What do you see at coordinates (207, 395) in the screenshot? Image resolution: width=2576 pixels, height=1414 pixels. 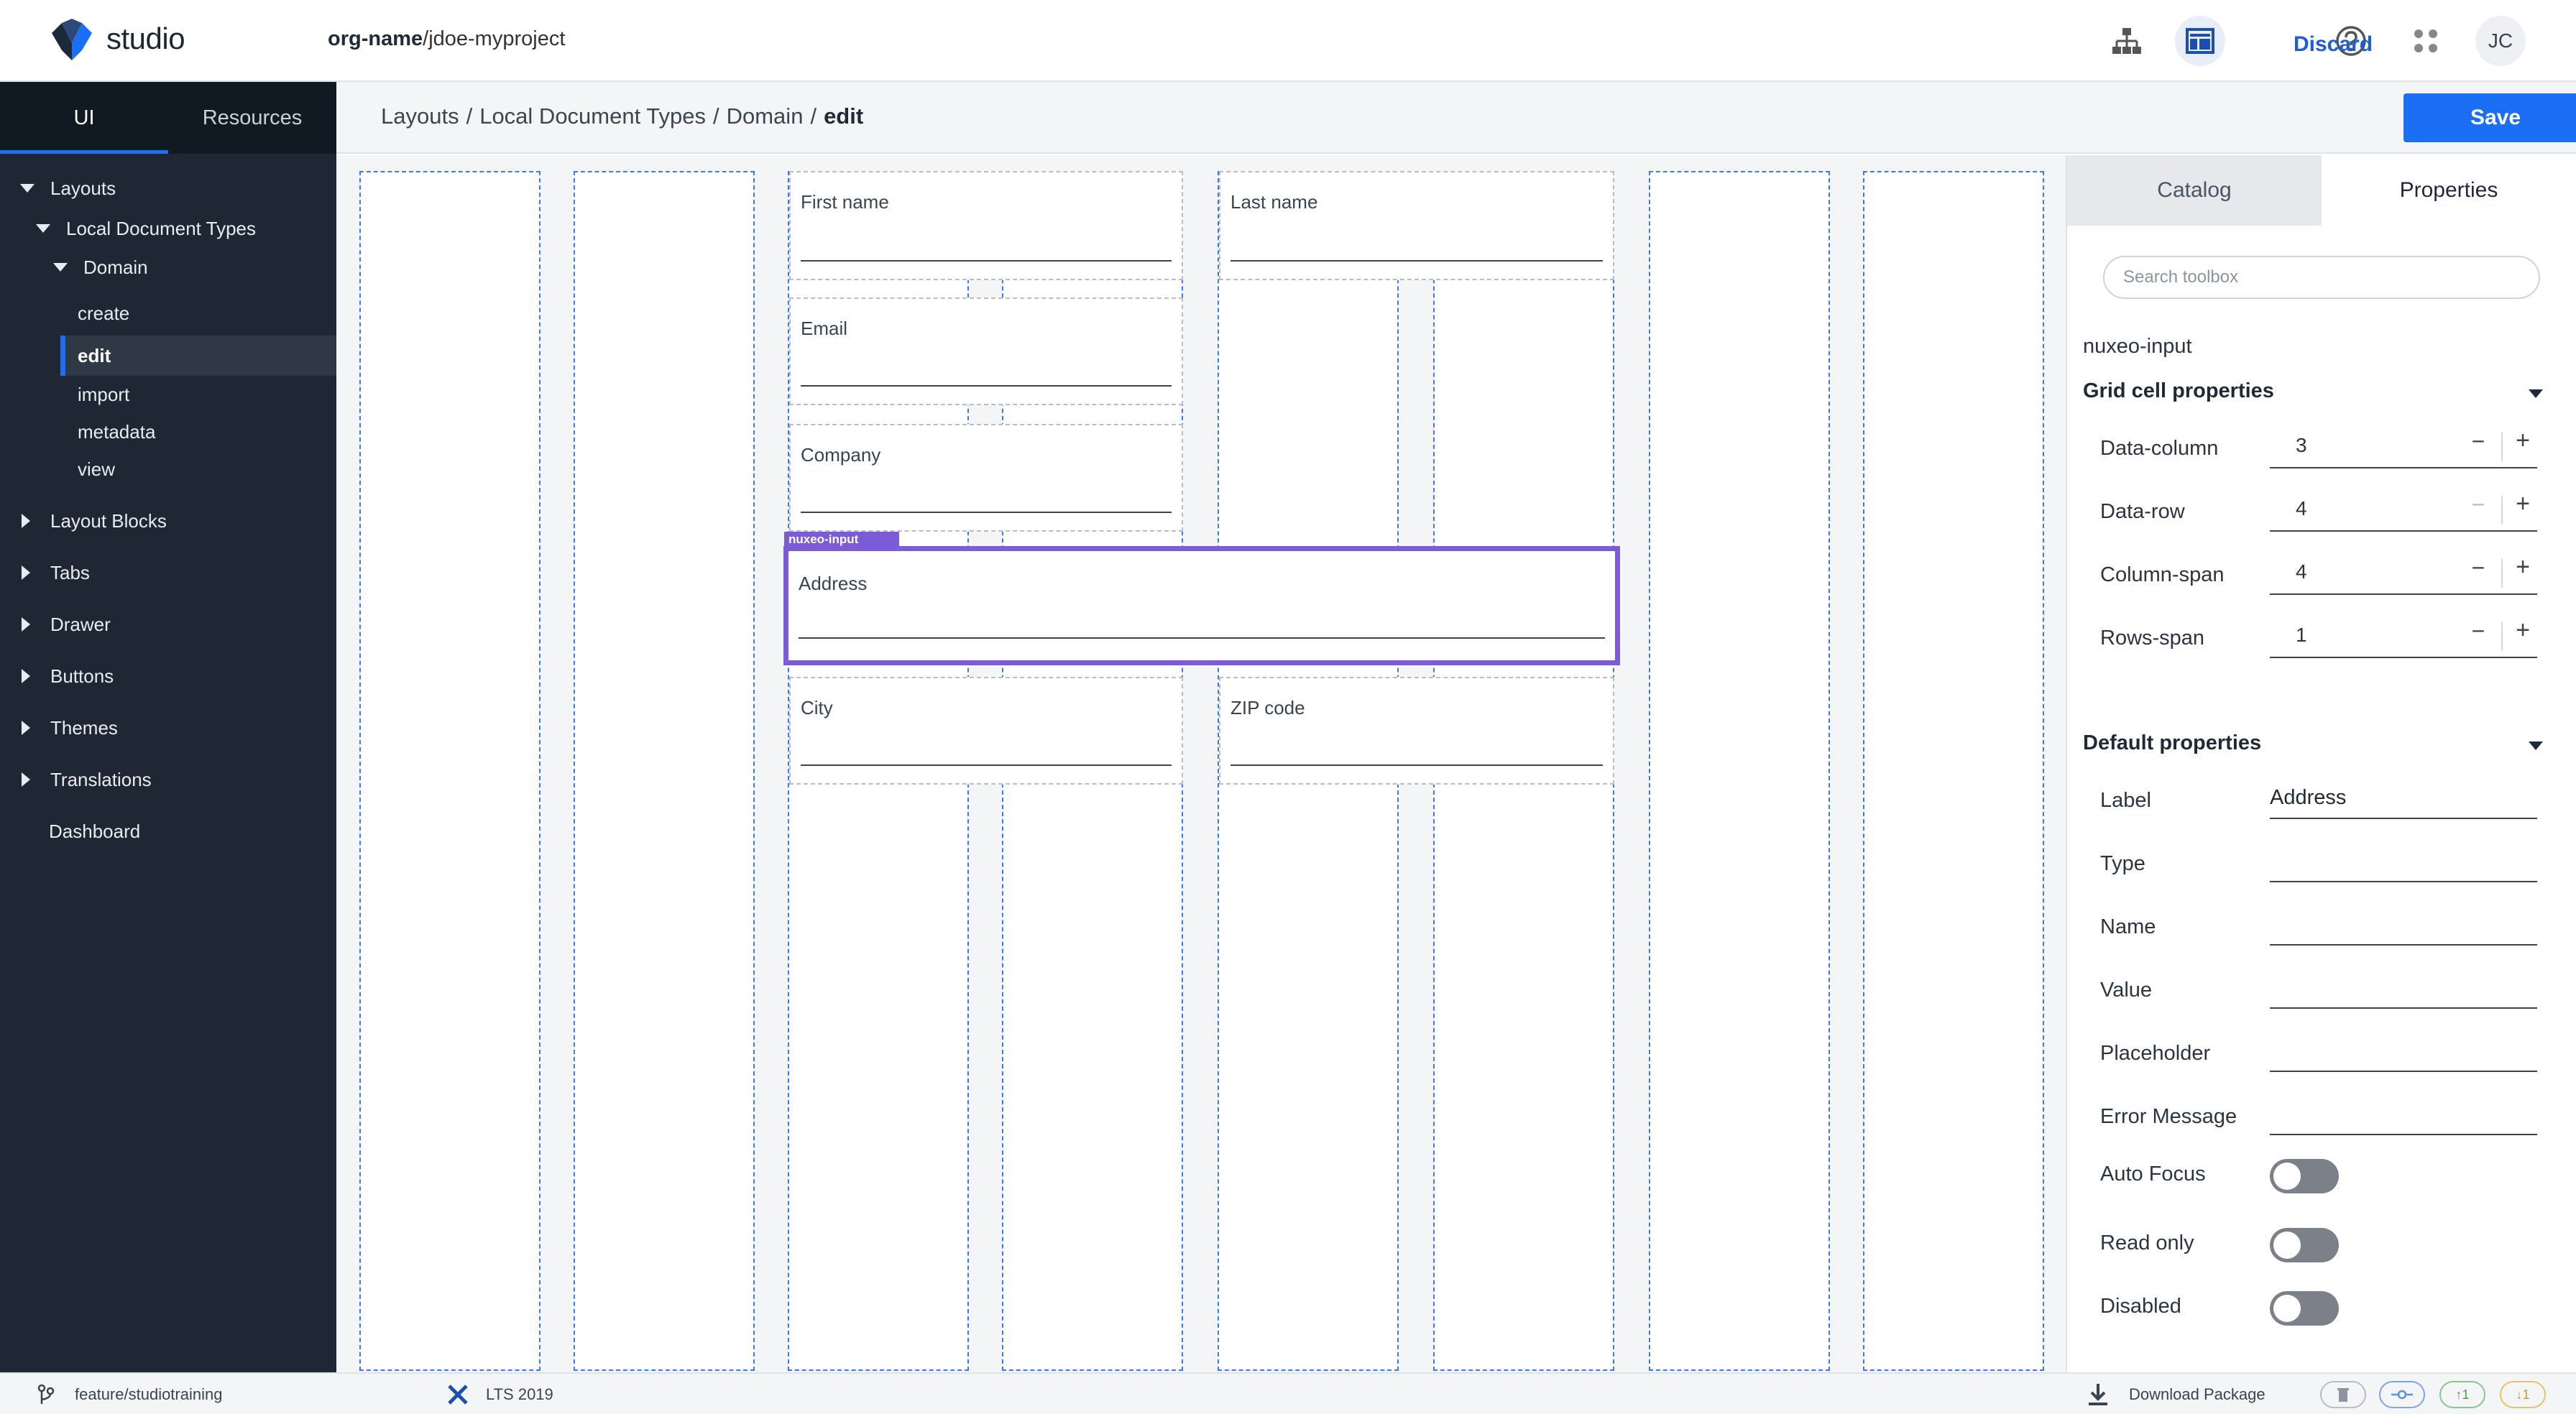 I see `tree-item-import: import` at bounding box center [207, 395].